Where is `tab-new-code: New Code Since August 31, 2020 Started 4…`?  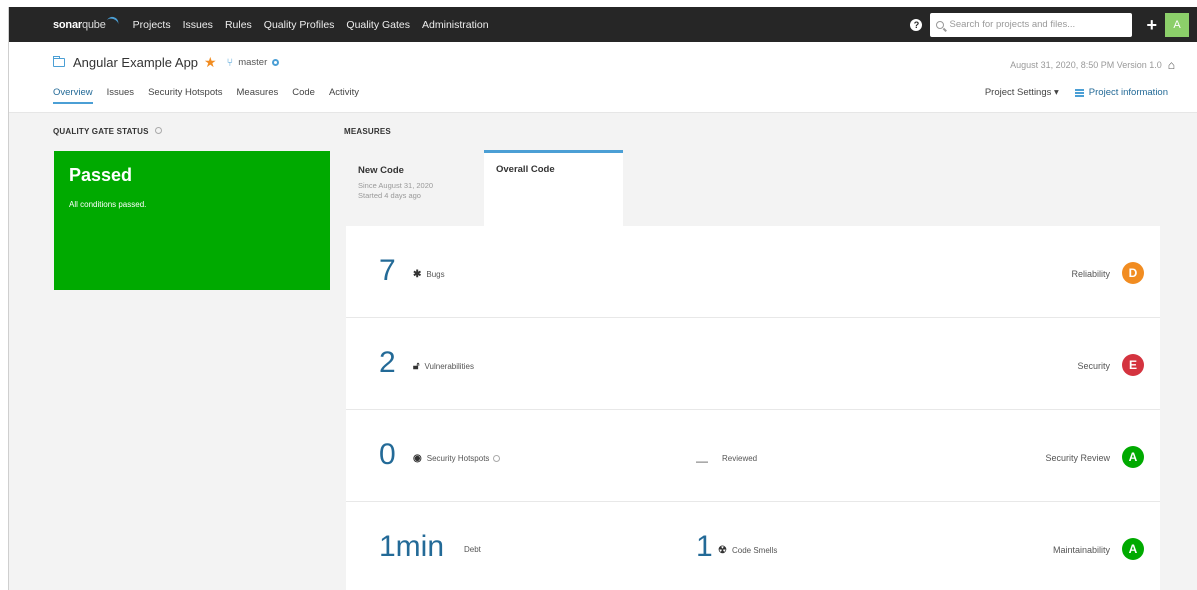 tab-new-code: New Code Since August 31, 2020 Started 4… is located at coordinates (415, 190).